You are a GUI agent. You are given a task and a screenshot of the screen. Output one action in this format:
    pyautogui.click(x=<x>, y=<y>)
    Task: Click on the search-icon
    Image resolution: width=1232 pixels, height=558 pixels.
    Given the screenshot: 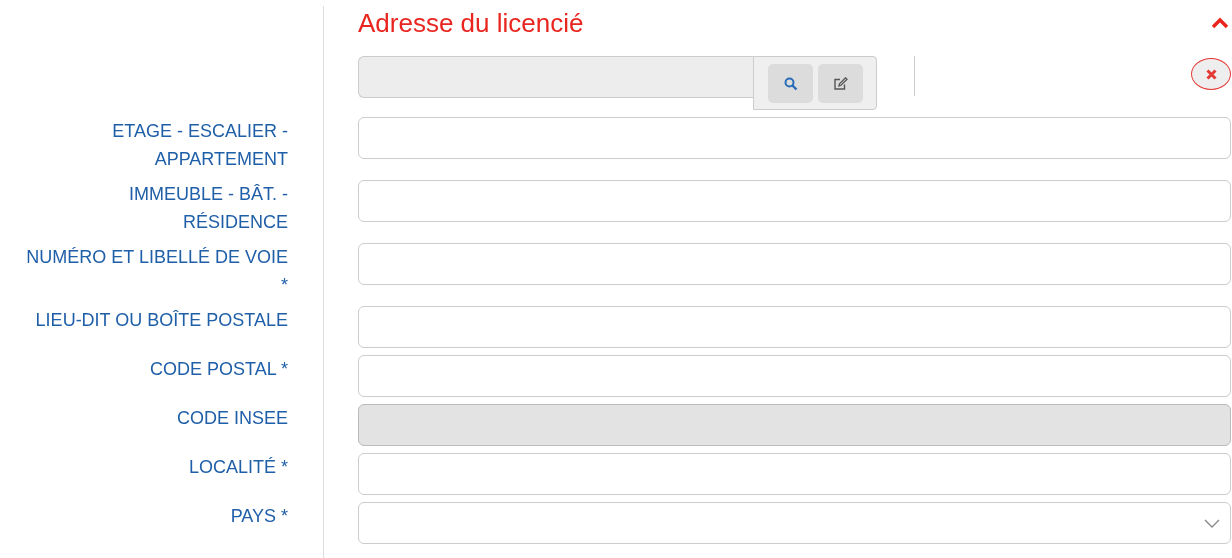 What is the action you would take?
    pyautogui.click(x=790, y=83)
    